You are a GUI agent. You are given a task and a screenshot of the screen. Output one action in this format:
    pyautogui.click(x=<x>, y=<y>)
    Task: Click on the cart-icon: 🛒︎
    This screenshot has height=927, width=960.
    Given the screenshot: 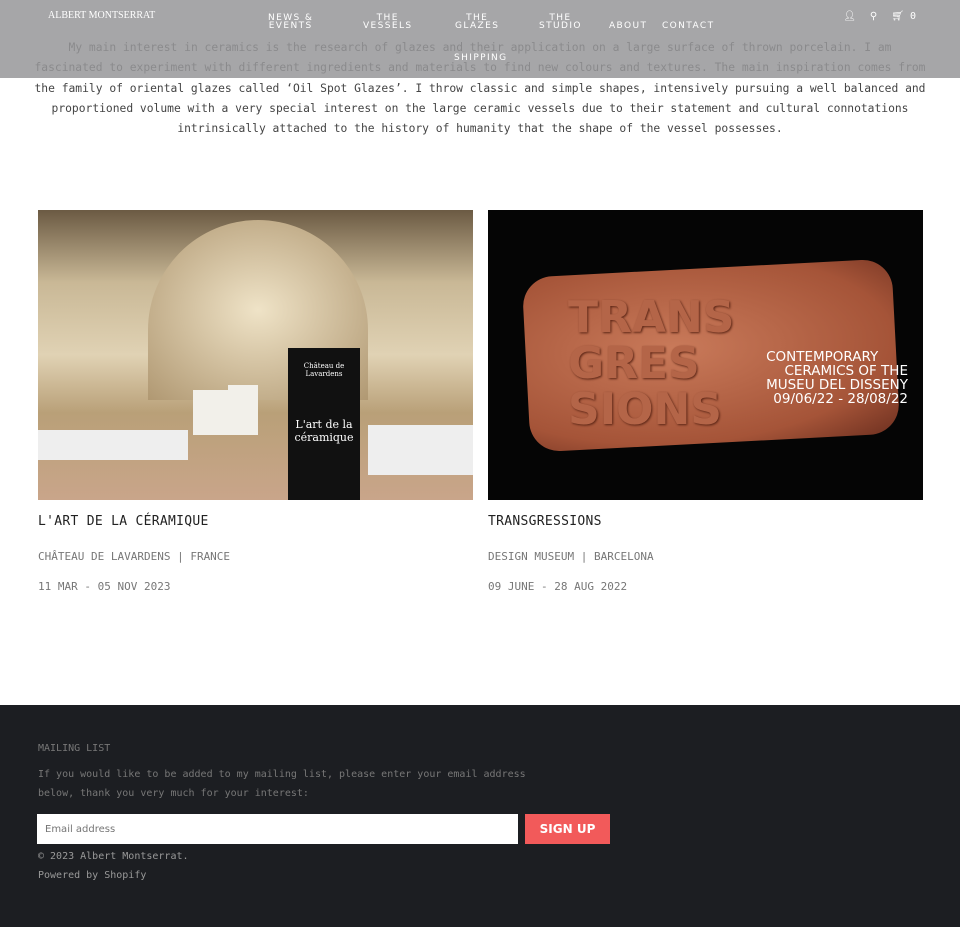 What is the action you would take?
    pyautogui.click(x=897, y=16)
    